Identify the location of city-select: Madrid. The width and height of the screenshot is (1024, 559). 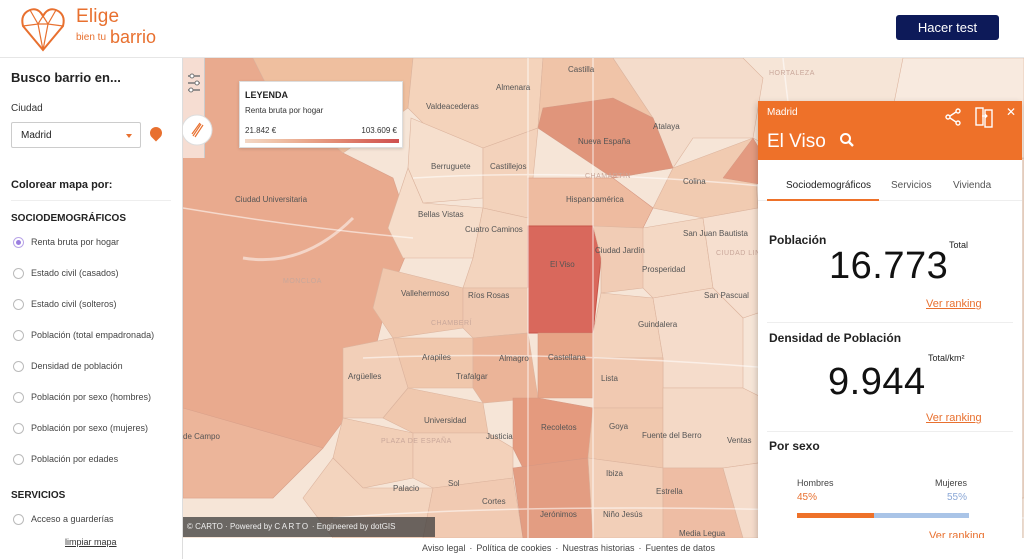
(76, 135).